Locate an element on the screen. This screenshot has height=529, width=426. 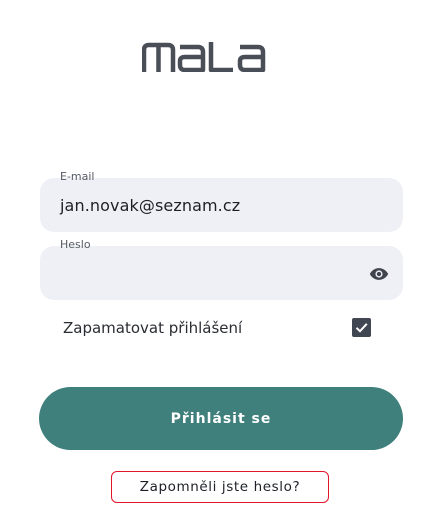
email-field: E-mail jan.novak@seznam.cz is located at coordinates (221, 201).